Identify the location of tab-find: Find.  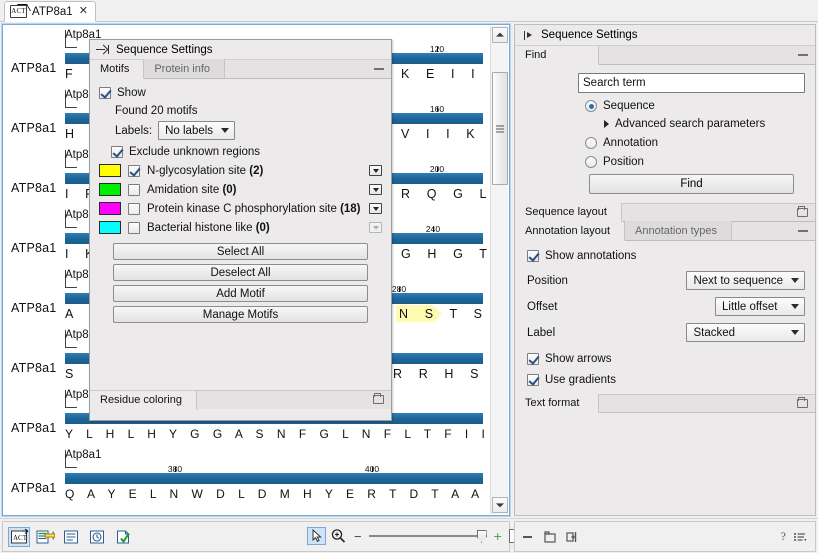
(557, 55).